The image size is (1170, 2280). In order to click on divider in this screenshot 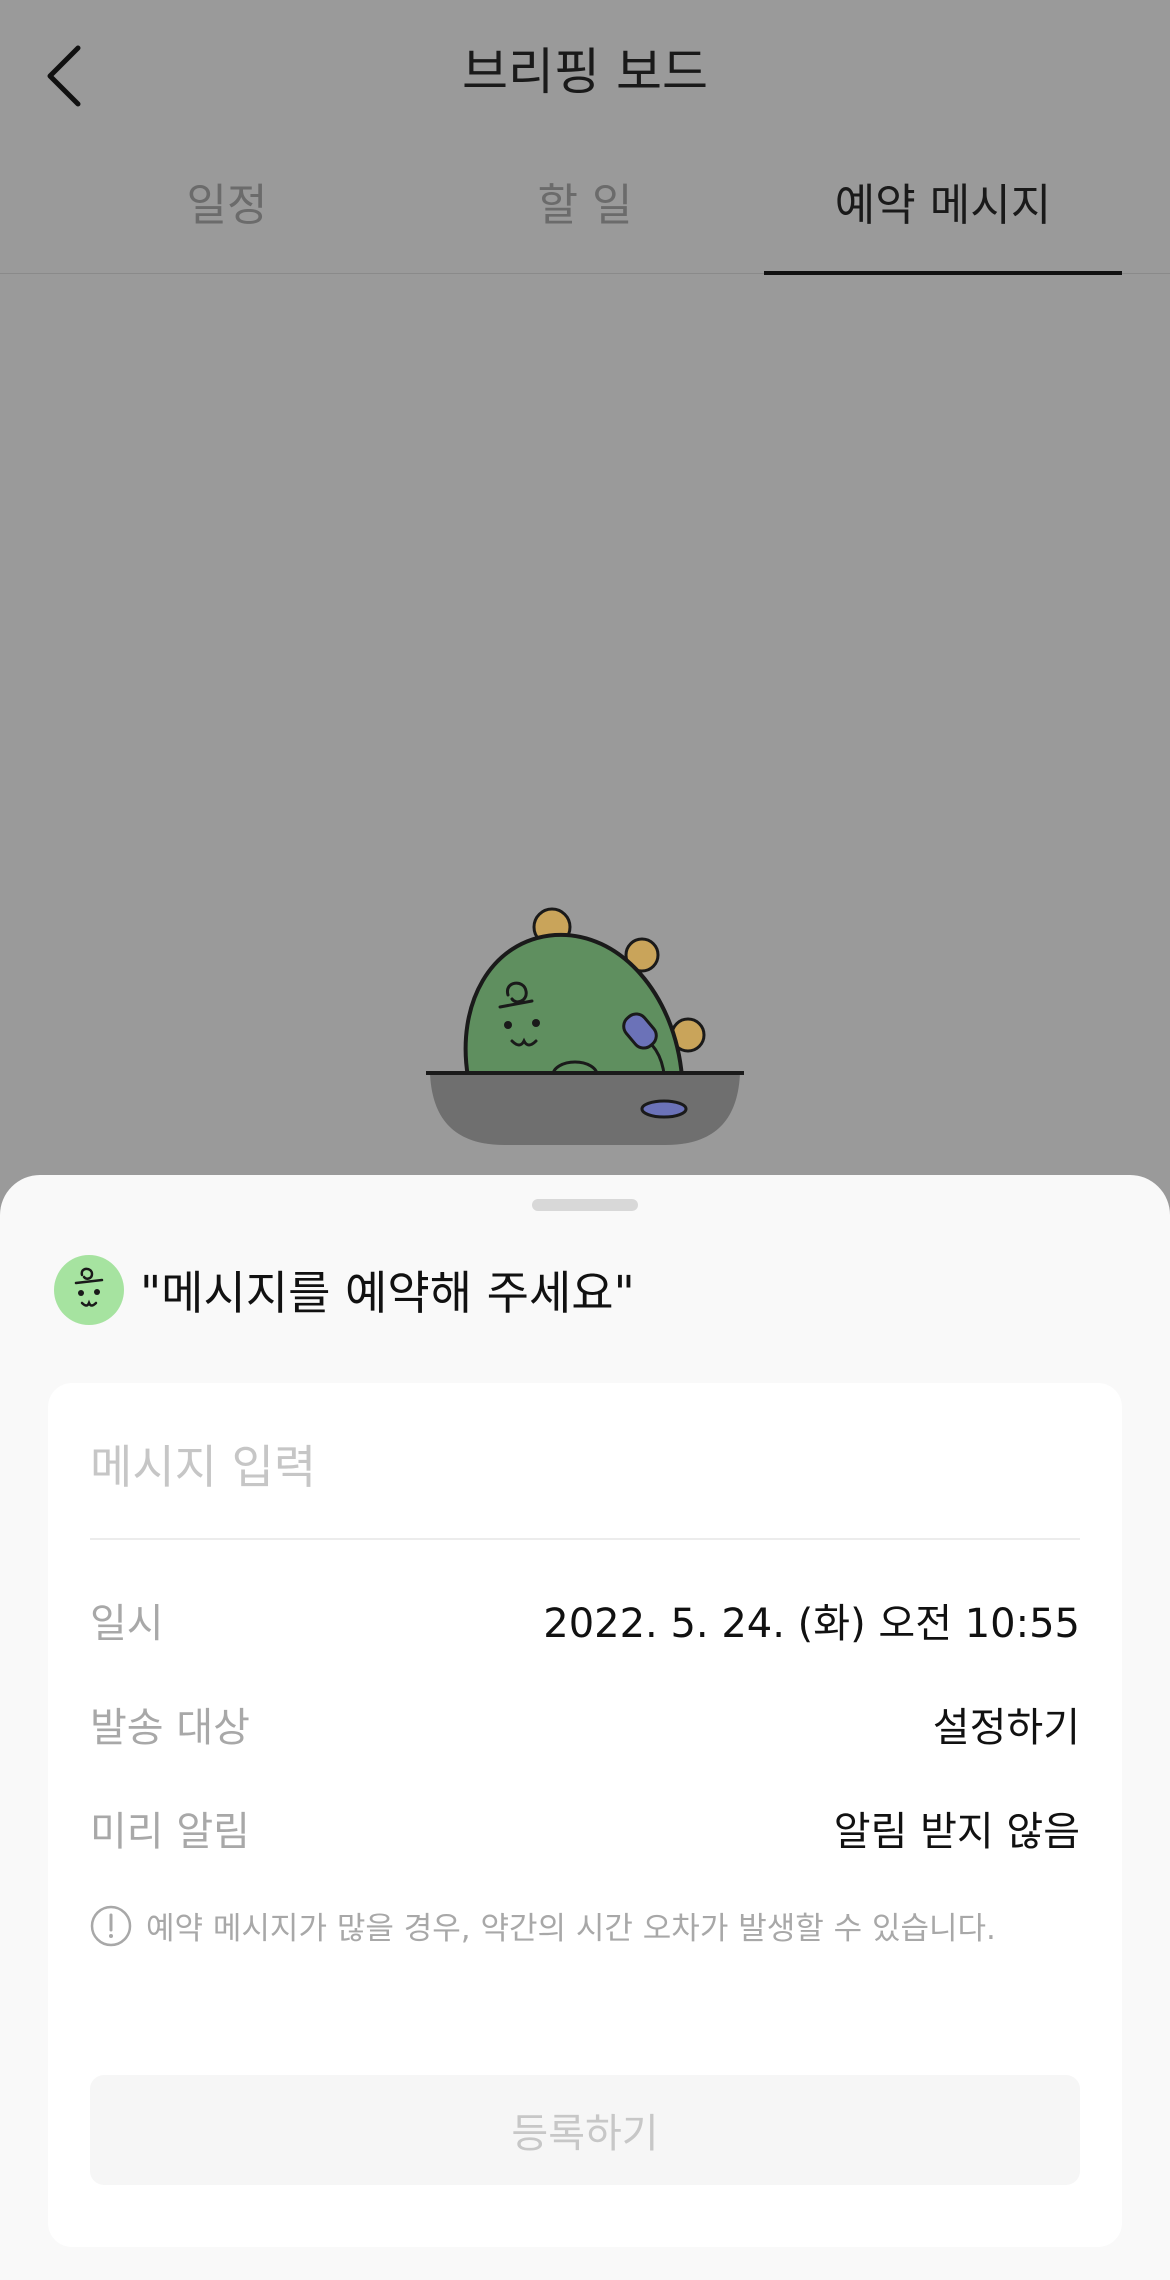, I will do `click(585, 1539)`.